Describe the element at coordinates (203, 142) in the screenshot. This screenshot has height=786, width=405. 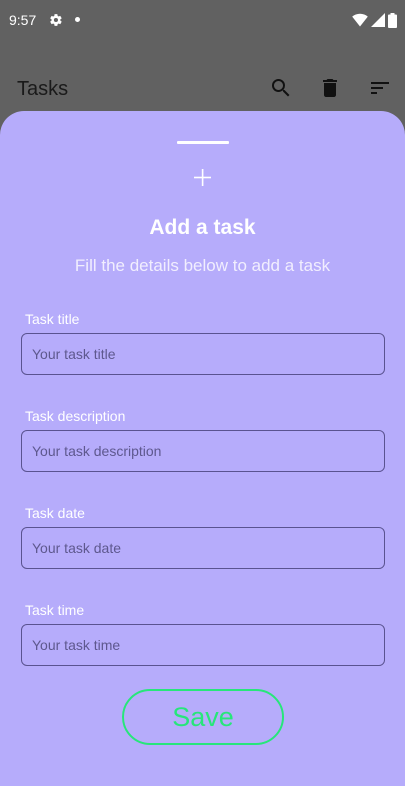
I see `drag-handle` at that location.